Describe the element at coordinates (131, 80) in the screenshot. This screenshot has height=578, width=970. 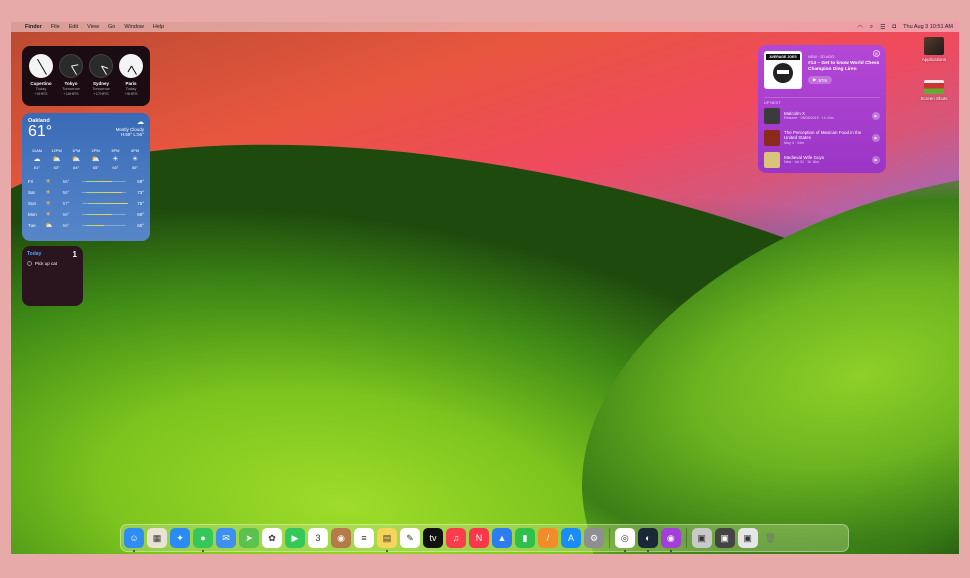
I see `clock-paris: Paris Today +9HRS` at that location.